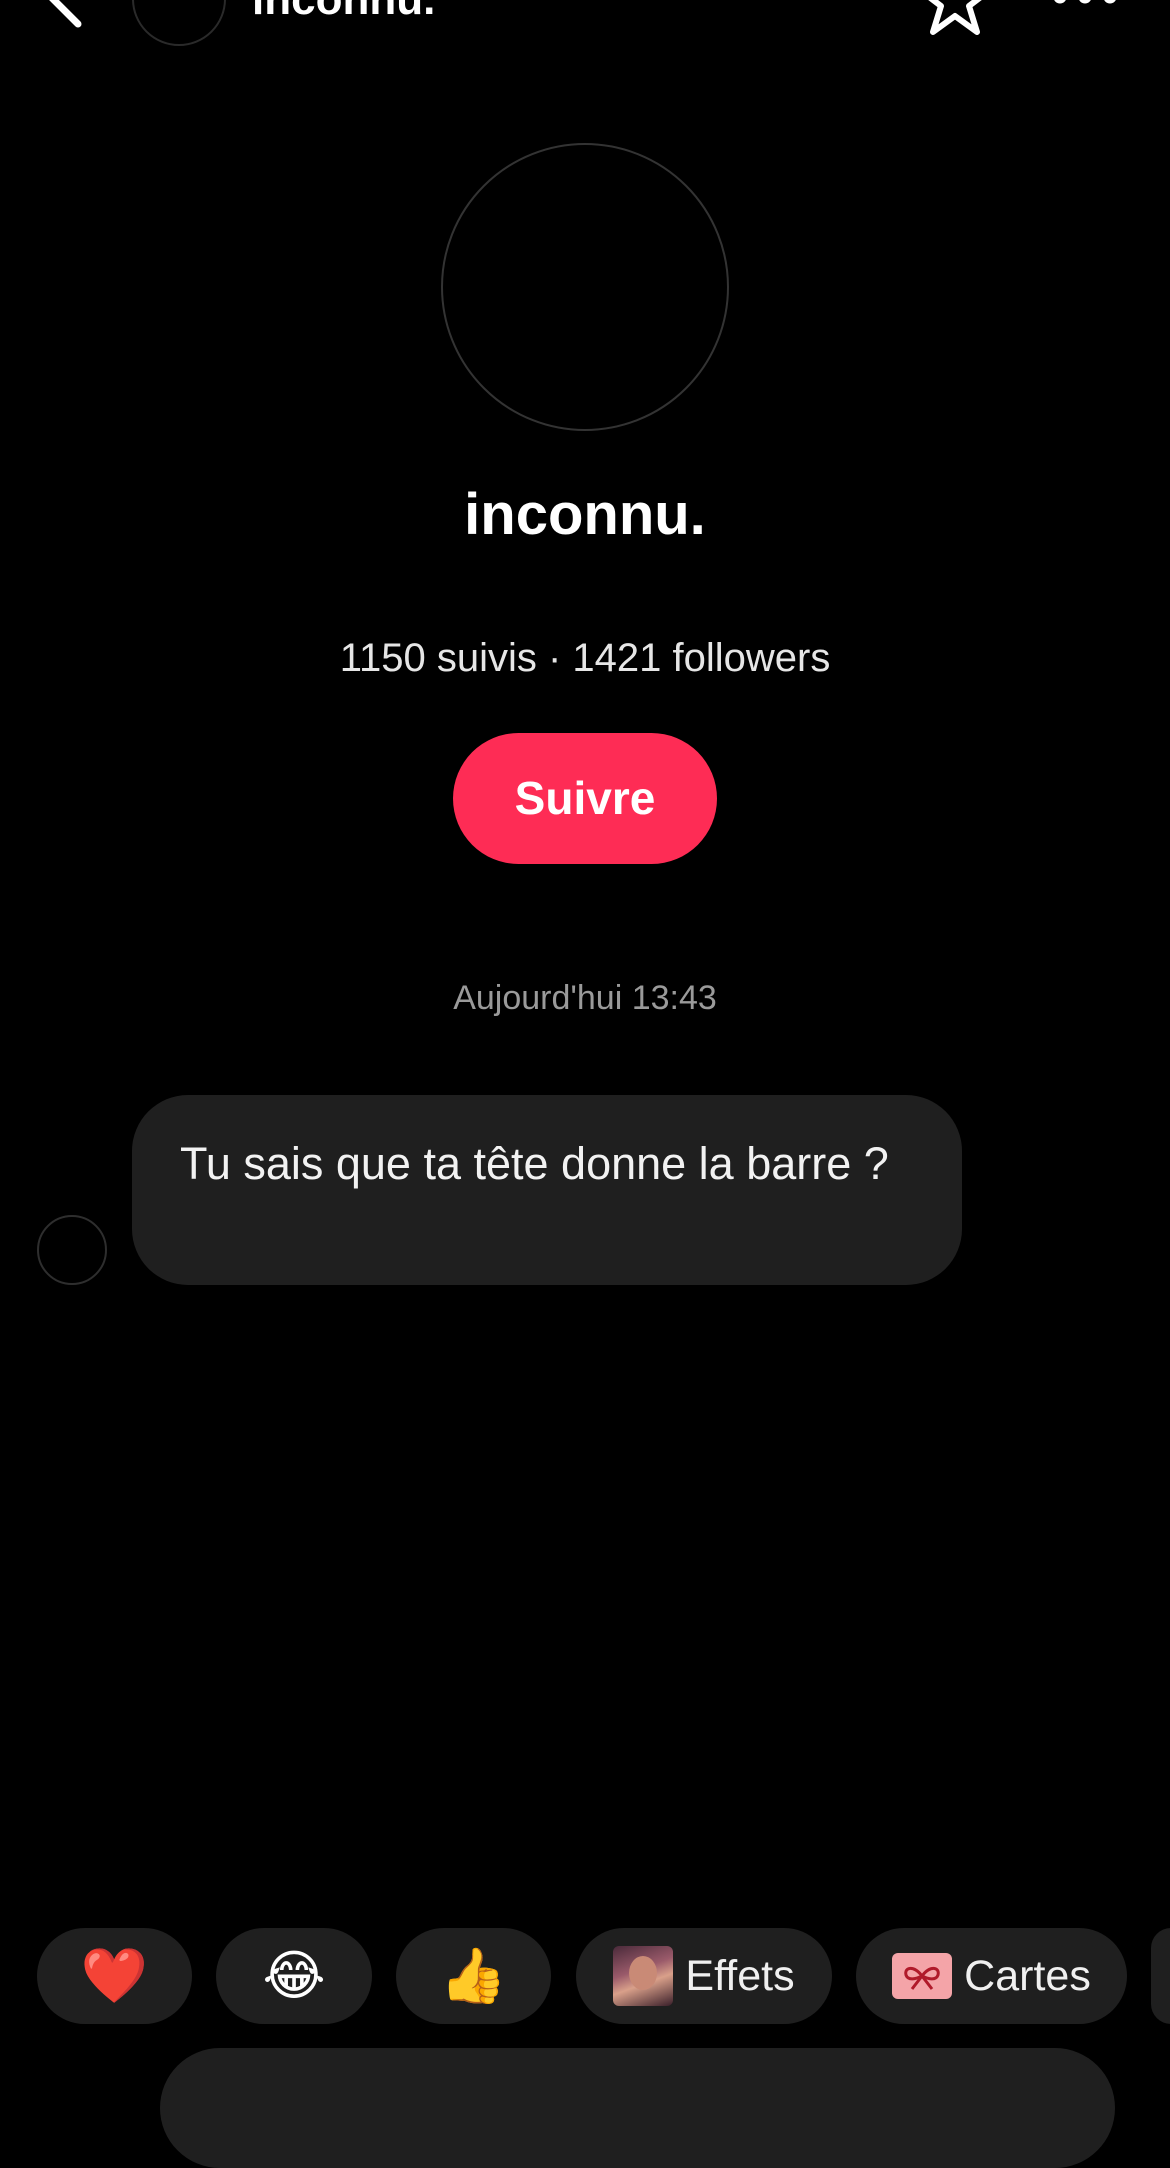  What do you see at coordinates (1160, 1976) in the screenshot?
I see `more-reactions-chip` at bounding box center [1160, 1976].